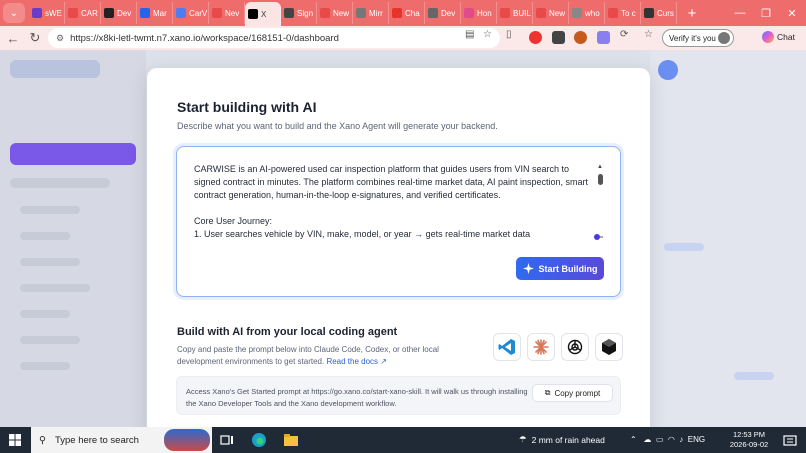 Image resolution: width=806 pixels, height=453 pixels. What do you see at coordinates (53, 13) in the screenshot?
I see `tab-label: sWE` at bounding box center [53, 13].